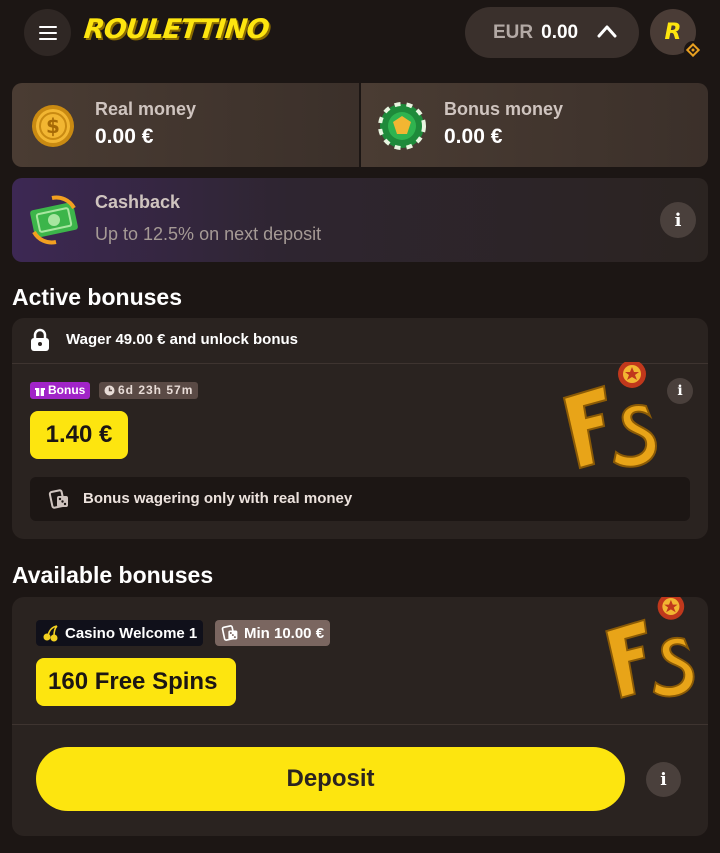 The width and height of the screenshot is (720, 853). Describe the element at coordinates (560, 32) in the screenshot. I see `balance-amount: 0.00` at that location.